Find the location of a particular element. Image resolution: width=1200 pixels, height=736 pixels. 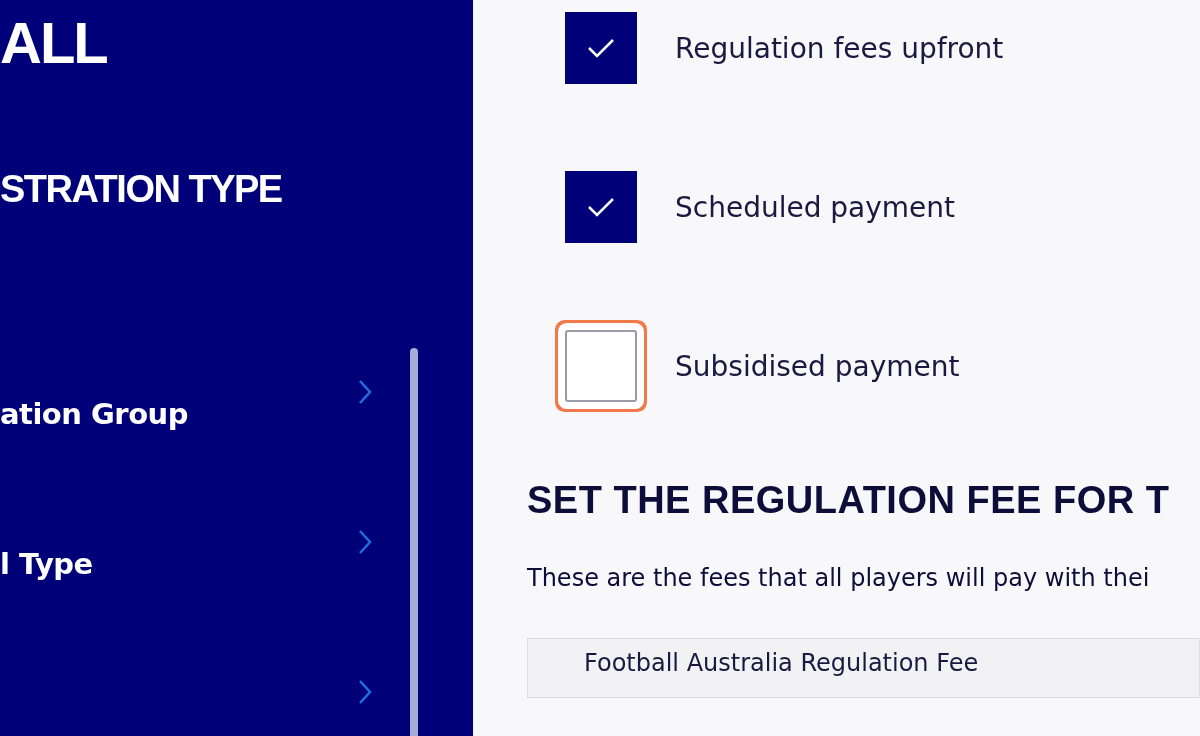

sidebar-item: ation Group is located at coordinates (94, 414).